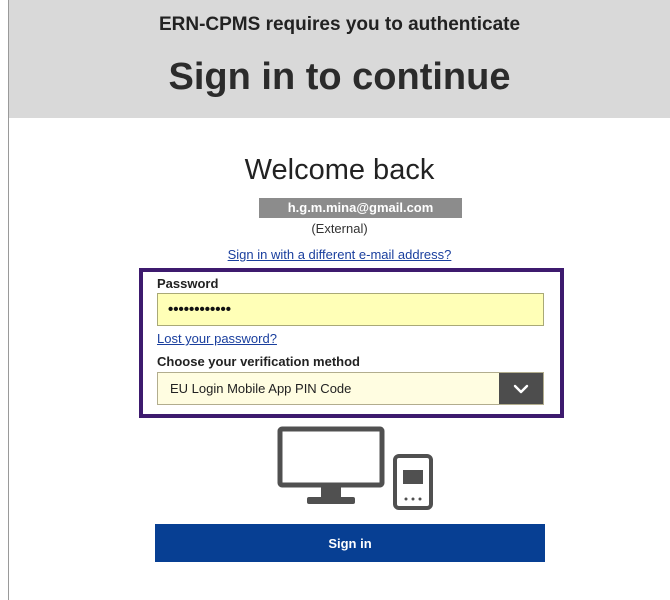 This screenshot has width=670, height=600. Describe the element at coordinates (350, 543) in the screenshot. I see `sign-in-button: Sign in` at that location.